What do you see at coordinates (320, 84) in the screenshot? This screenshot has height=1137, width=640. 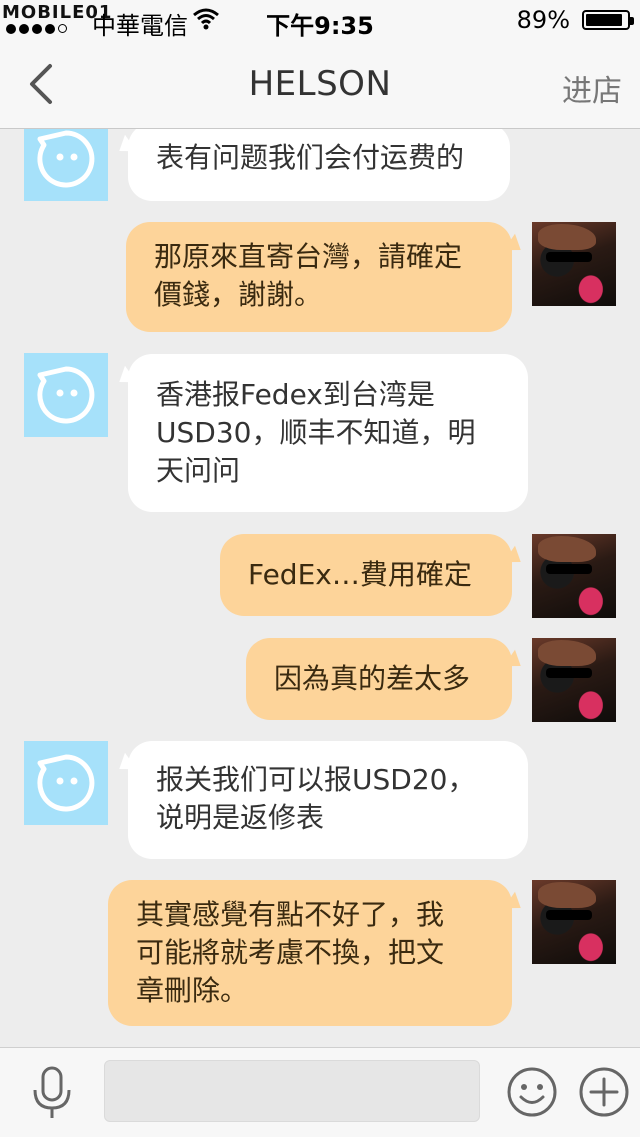 I see `page-title: HELSON` at bounding box center [320, 84].